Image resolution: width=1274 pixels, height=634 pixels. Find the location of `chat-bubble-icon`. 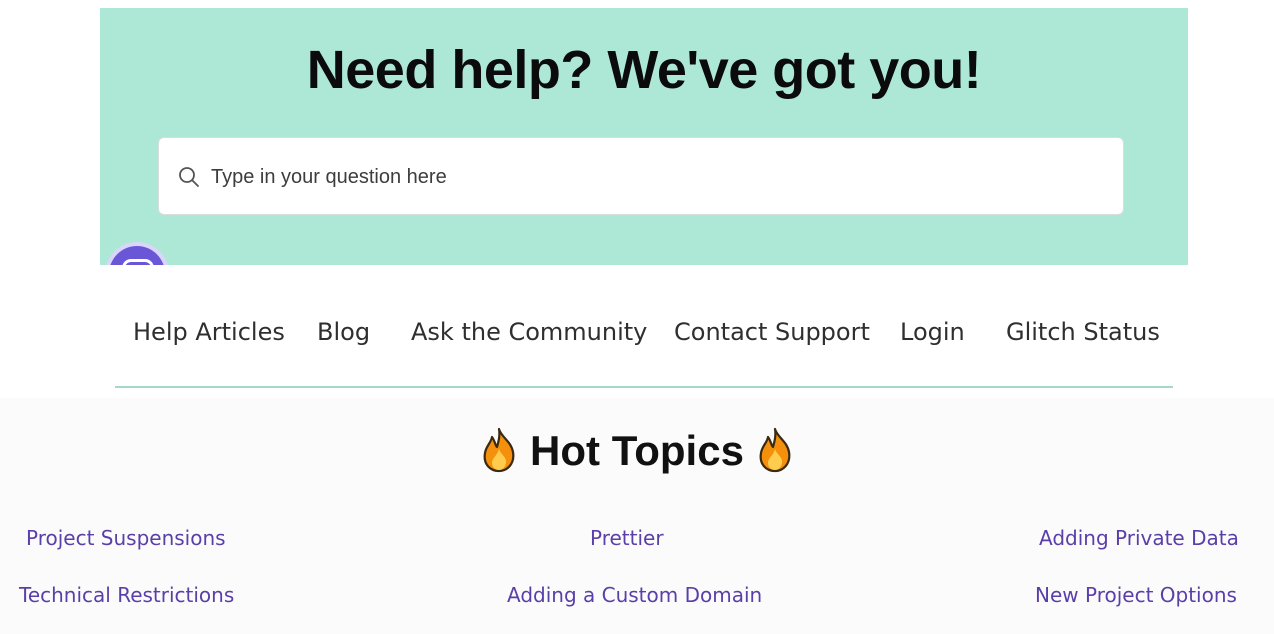

chat-bubble-icon is located at coordinates (138, 262).